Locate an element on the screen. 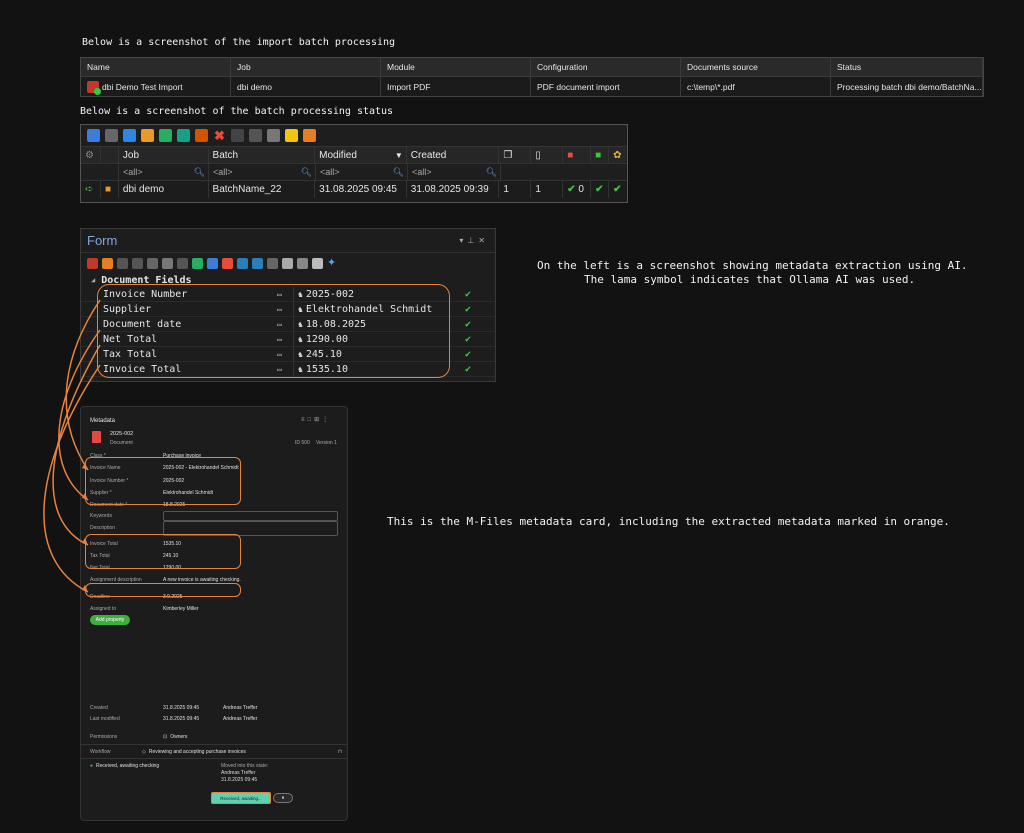 The height and width of the screenshot is (833, 1024). created-label: Created is located at coordinates (99, 707).